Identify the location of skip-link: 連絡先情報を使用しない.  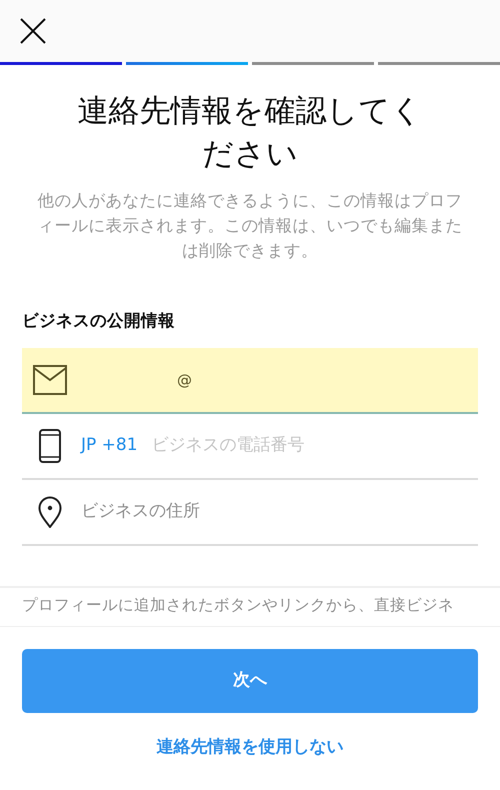
(250, 747).